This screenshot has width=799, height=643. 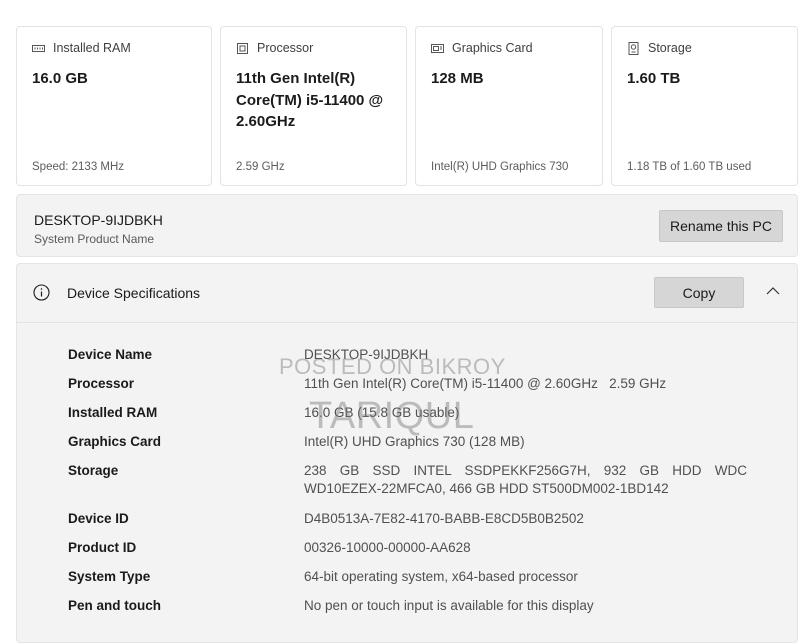 What do you see at coordinates (699, 292) in the screenshot?
I see `copy-button: Copy` at bounding box center [699, 292].